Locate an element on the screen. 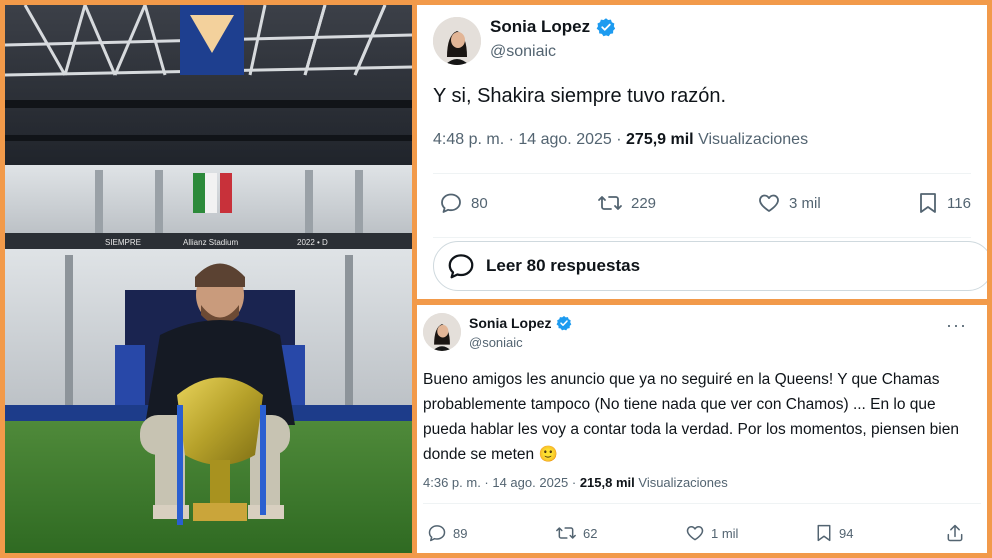 The image size is (992, 558). retweet-count: 229 is located at coordinates (644, 203).